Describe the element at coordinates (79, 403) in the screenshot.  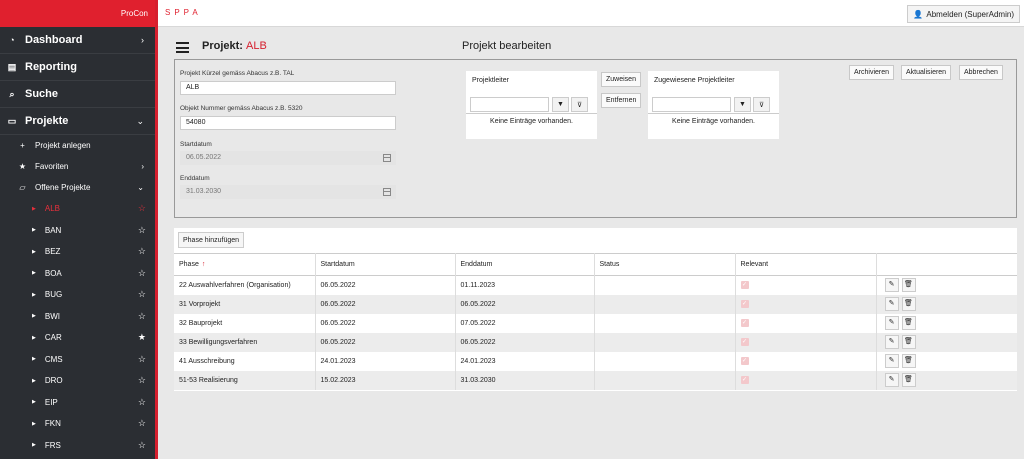
I see `sidebar-project-eip: ▶ EIP ☆` at that location.